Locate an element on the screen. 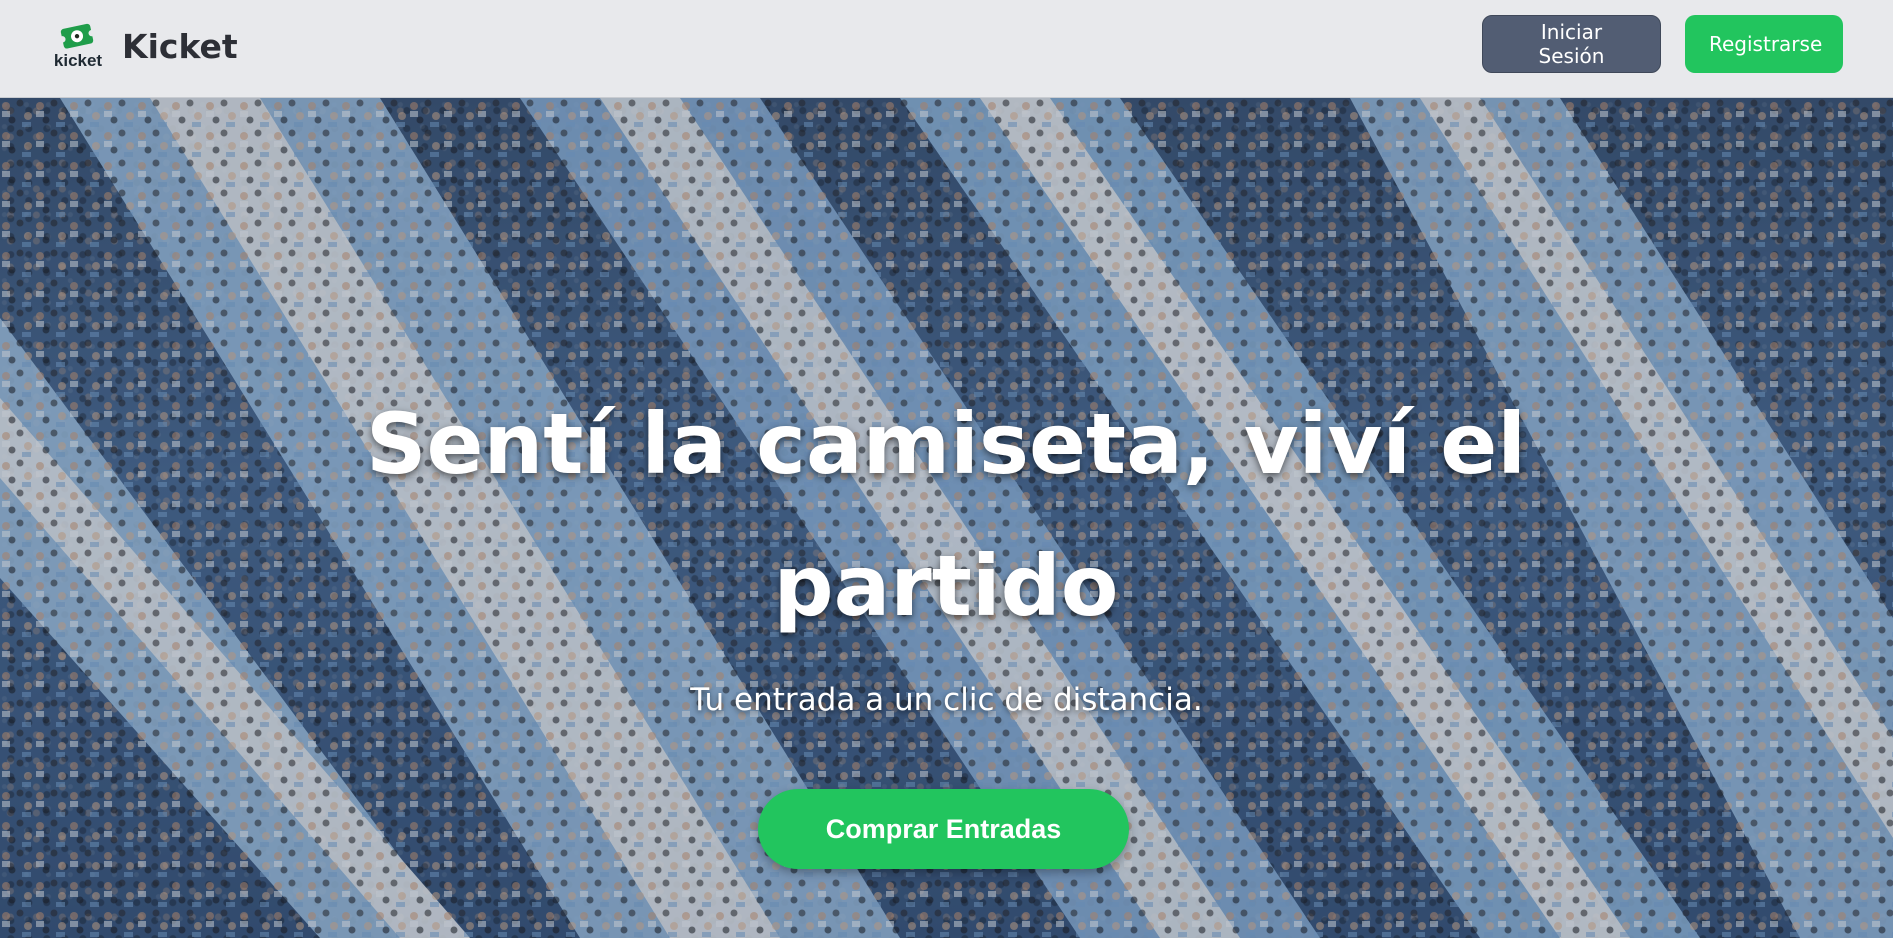  nav-actions: Iniciar Sesión Registrarse is located at coordinates (1662, 44).